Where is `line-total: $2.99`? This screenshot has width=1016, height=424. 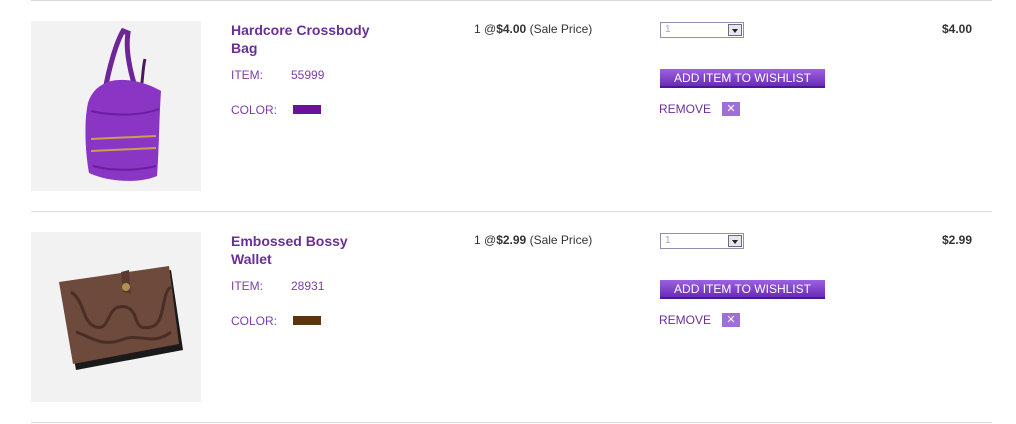
line-total: $2.99 is located at coordinates (956, 240).